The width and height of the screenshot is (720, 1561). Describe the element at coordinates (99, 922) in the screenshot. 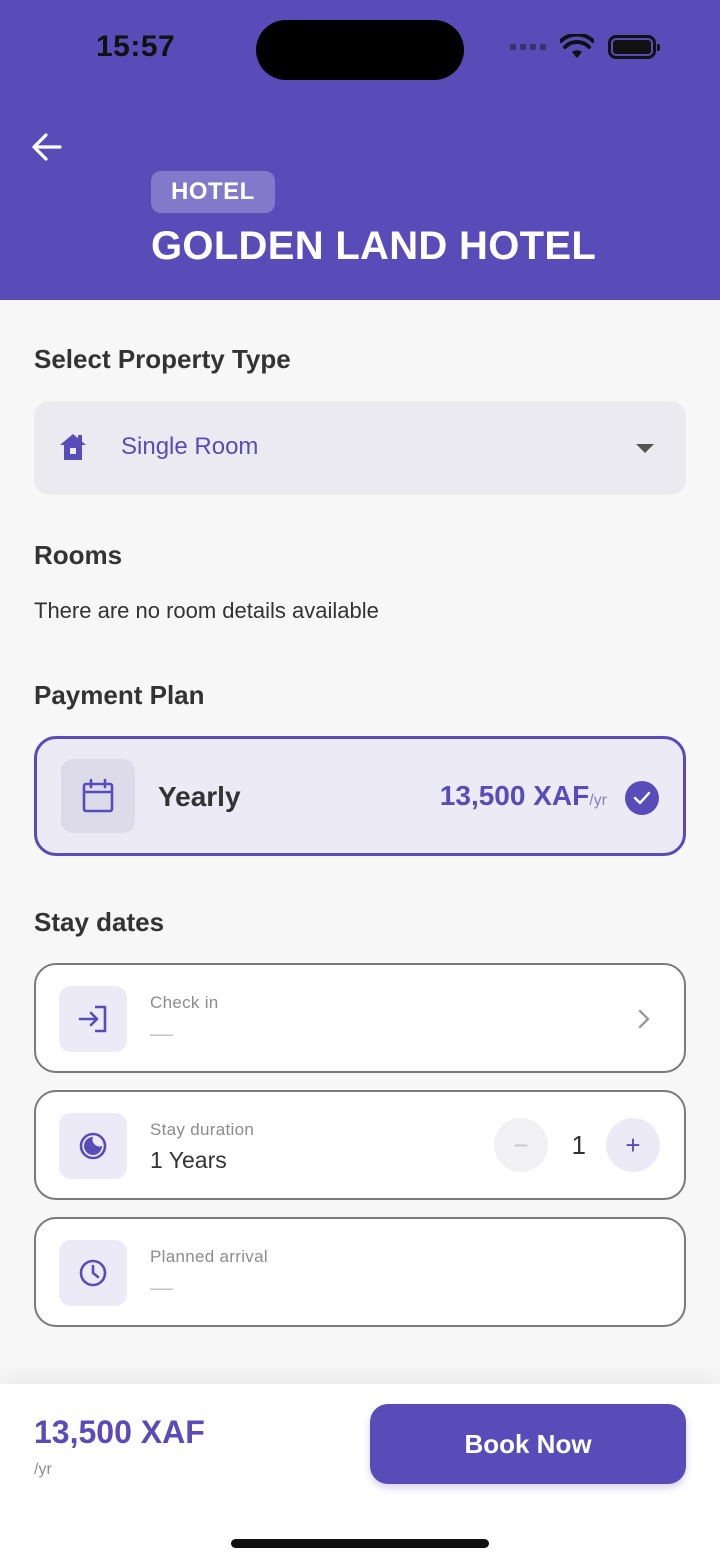

I see `stay-dates-heading: Stay dates` at that location.